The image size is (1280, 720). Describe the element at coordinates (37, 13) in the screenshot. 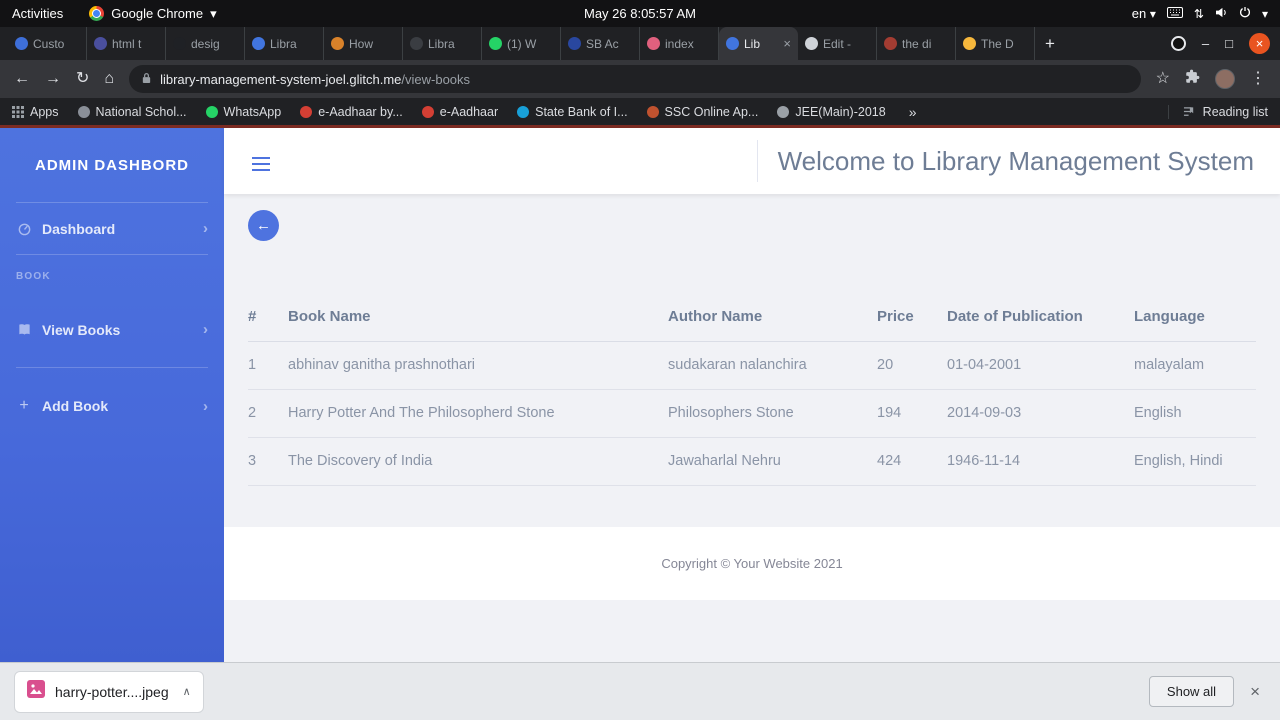

I see `activities-button: Activities` at that location.